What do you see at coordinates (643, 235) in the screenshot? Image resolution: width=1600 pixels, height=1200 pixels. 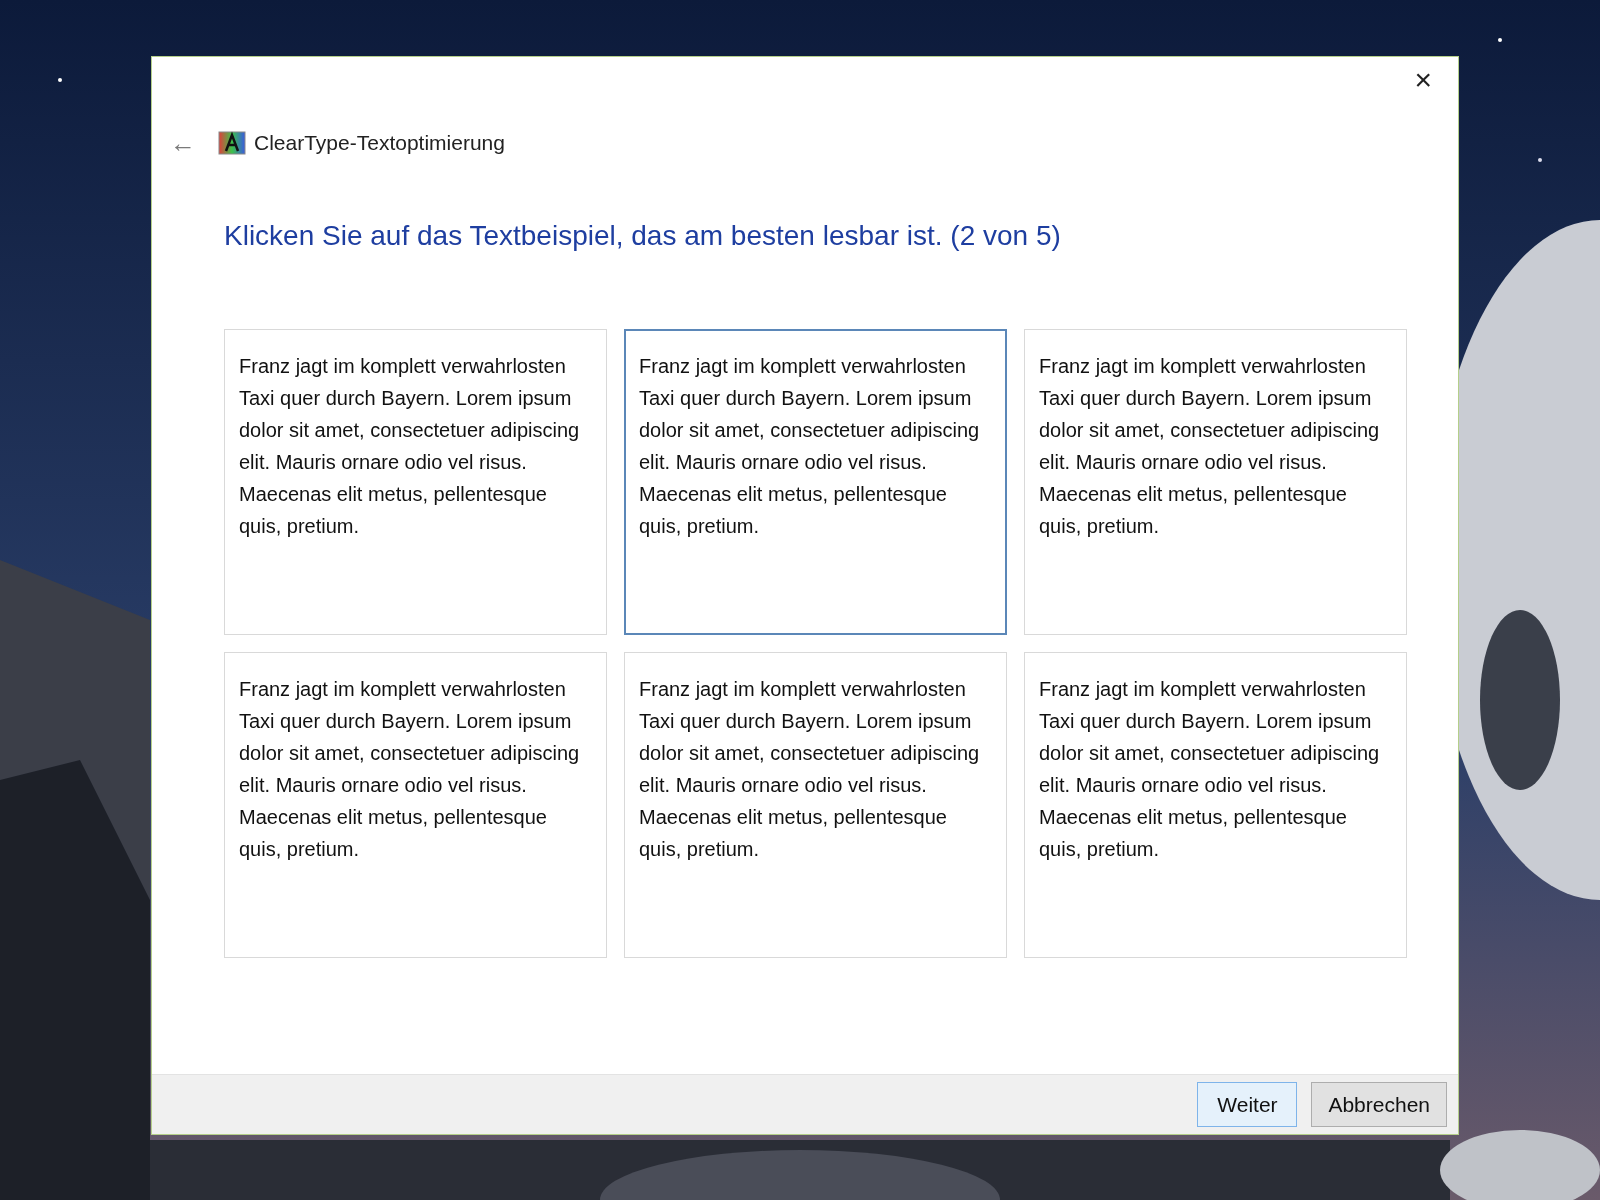 I see `instruction-heading: Klicken Sie auf das Textbeispiel, das am besten lesbar ist. (2 von 5)` at bounding box center [643, 235].